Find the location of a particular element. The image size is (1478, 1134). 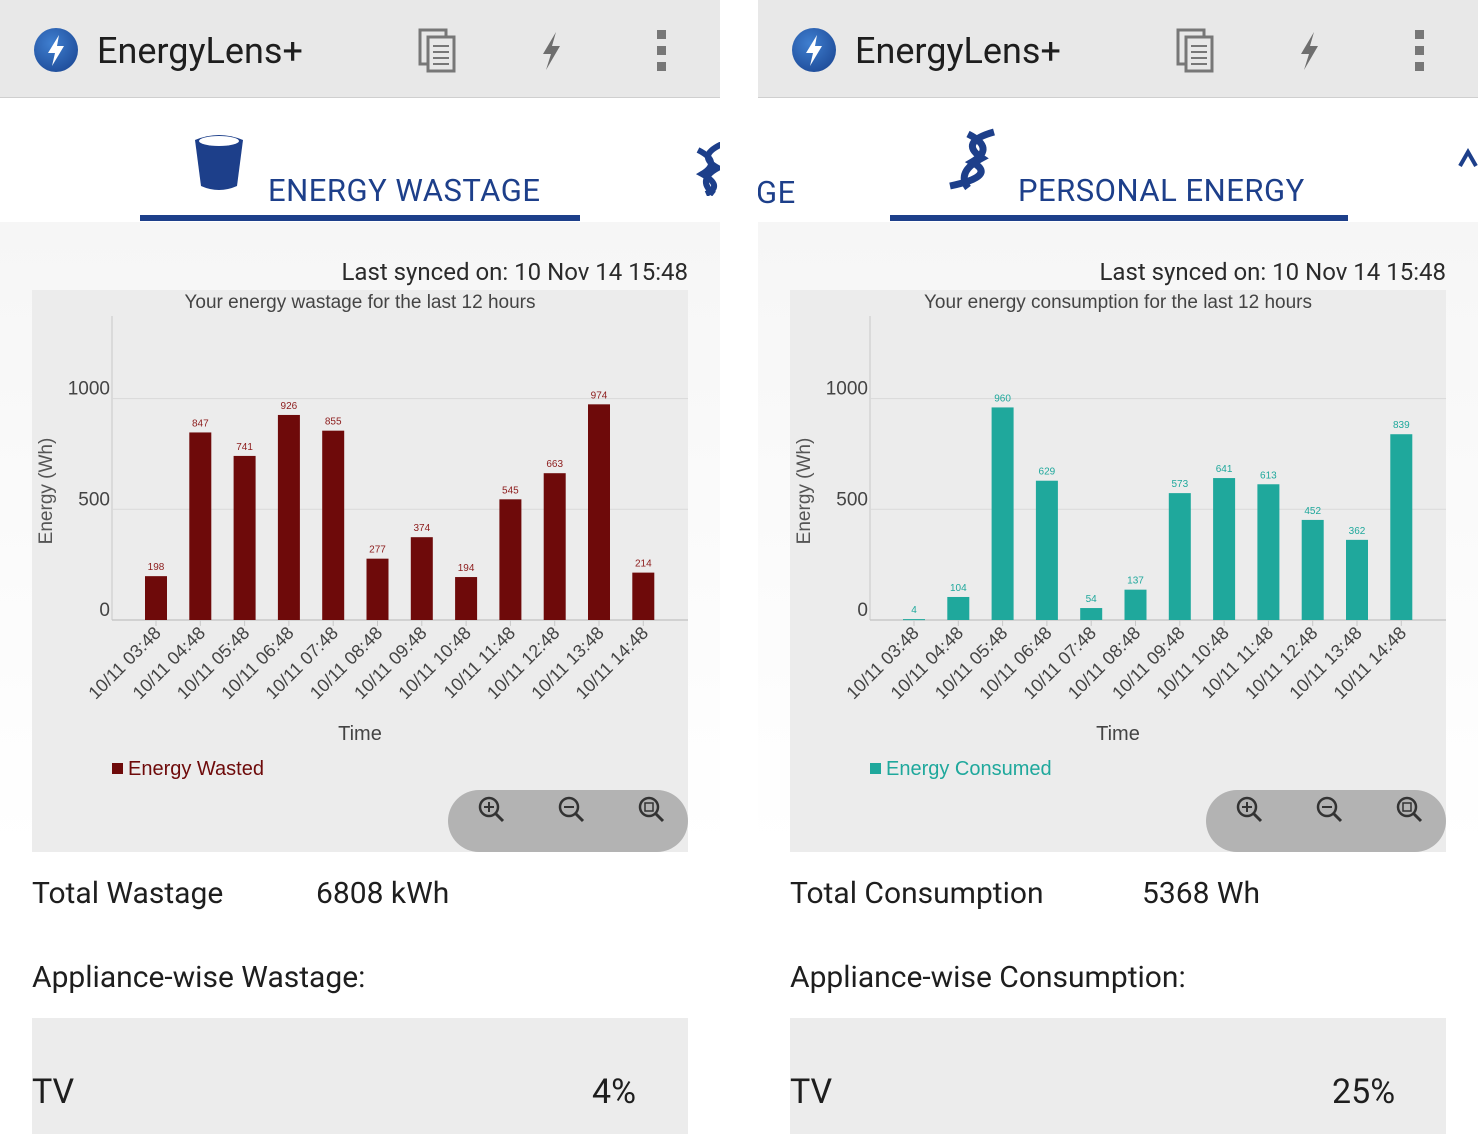

bar-value-label: 839 is located at coordinates (1401, 425).